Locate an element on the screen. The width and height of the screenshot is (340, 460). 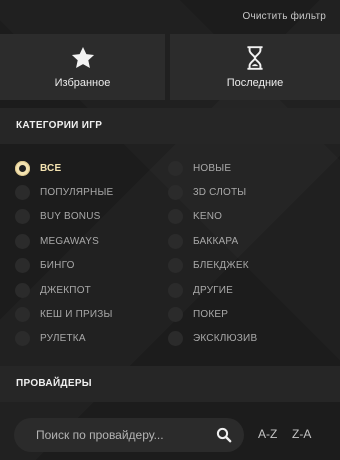
star-icon is located at coordinates (83, 58).